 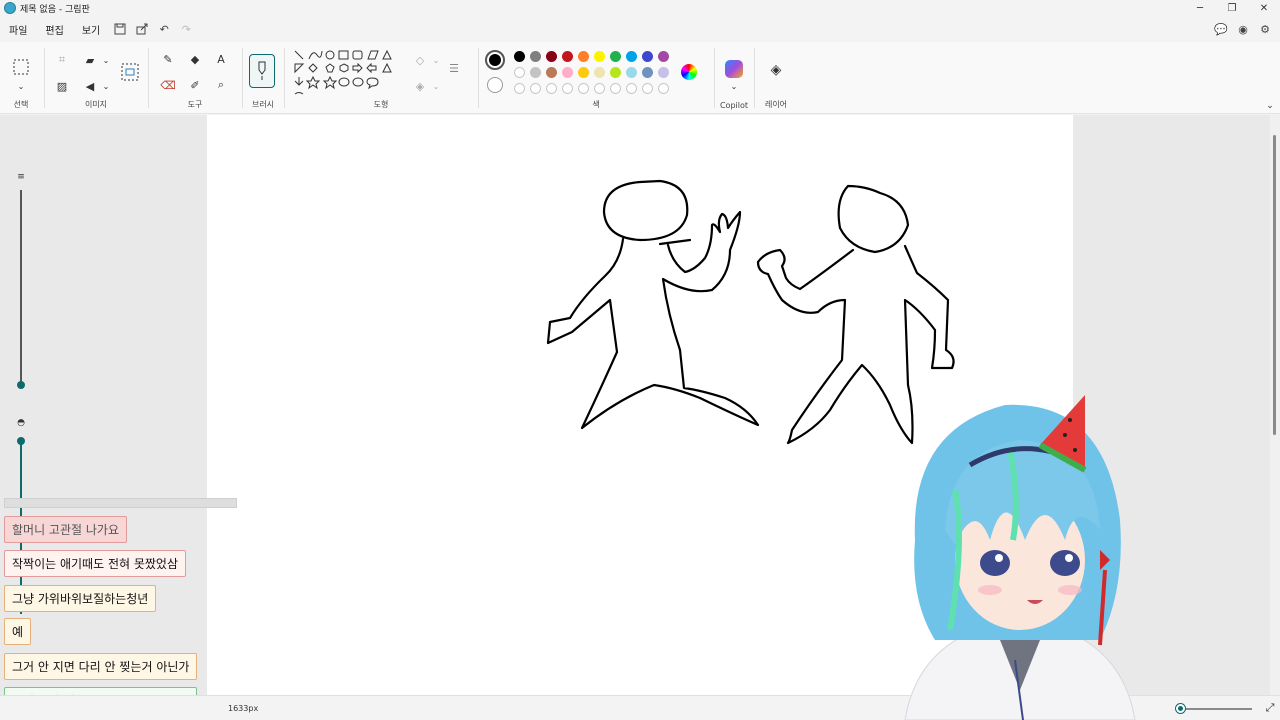 What do you see at coordinates (91, 29) in the screenshot?
I see `menu-view: 보기` at bounding box center [91, 29].